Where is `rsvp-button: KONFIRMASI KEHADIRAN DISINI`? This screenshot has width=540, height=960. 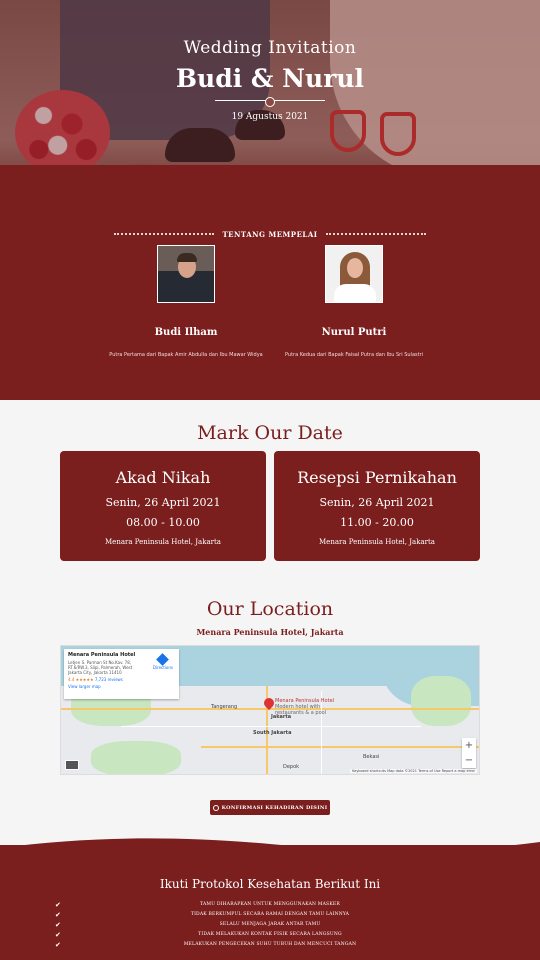
rsvp-button: KONFIRMASI KEHADIRAN DISINI is located at coordinates (270, 807).